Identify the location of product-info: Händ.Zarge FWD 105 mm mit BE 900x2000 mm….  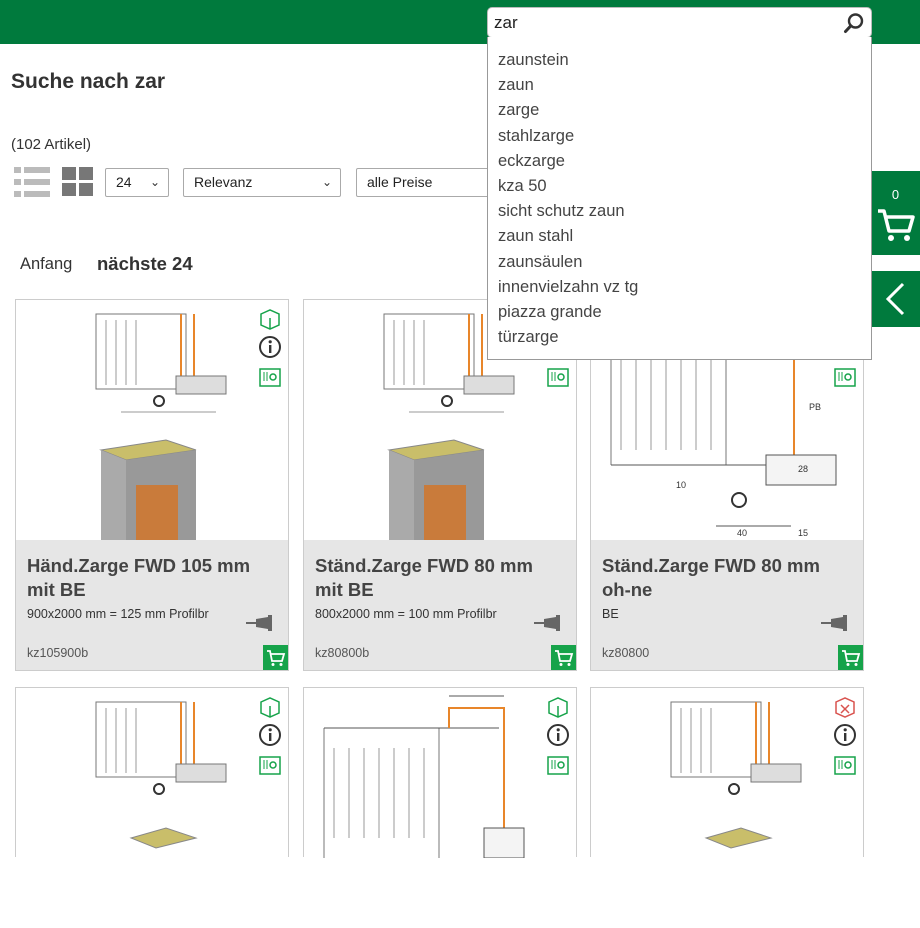
(152, 605).